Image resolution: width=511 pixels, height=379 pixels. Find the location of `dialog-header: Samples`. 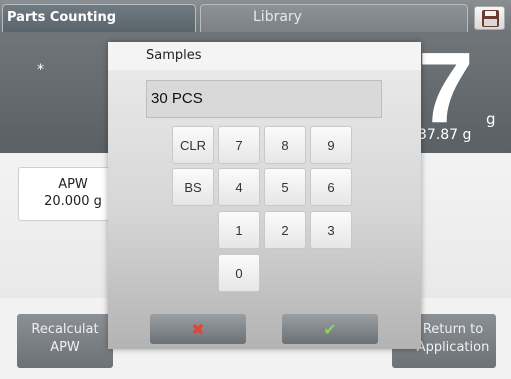

dialog-header: Samples is located at coordinates (264, 56).